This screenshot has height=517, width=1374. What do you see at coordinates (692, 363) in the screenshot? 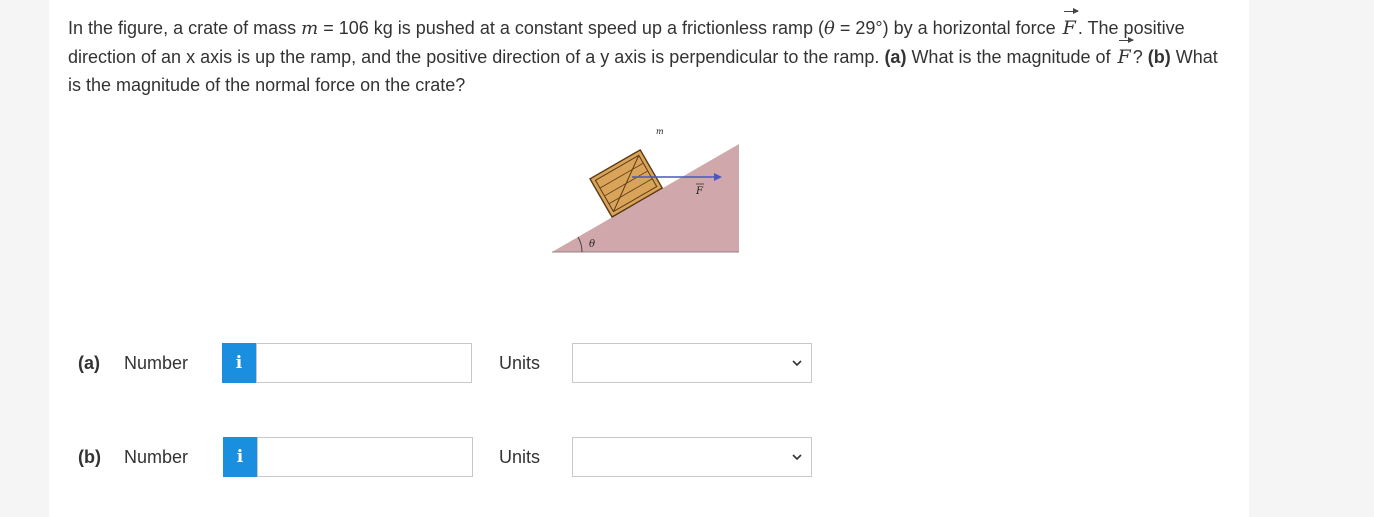
I see `answer-a-units-select` at bounding box center [692, 363].